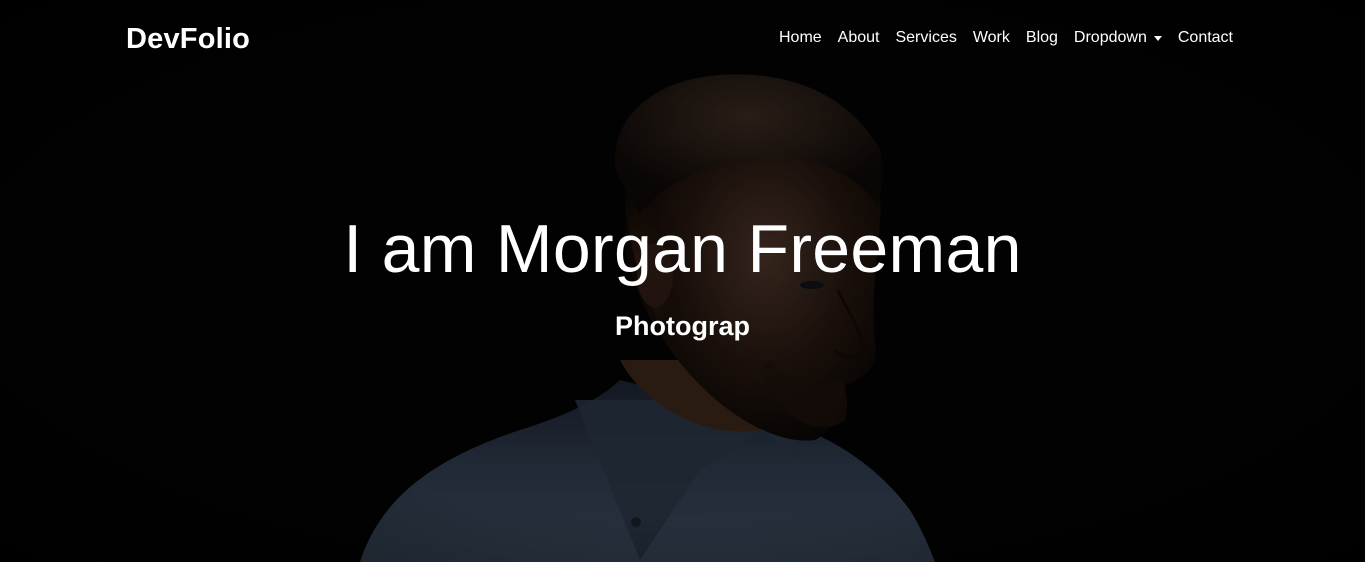 The width and height of the screenshot is (1365, 562). What do you see at coordinates (1110, 37) in the screenshot?
I see `nav-dropdown-label: Dropdown` at bounding box center [1110, 37].